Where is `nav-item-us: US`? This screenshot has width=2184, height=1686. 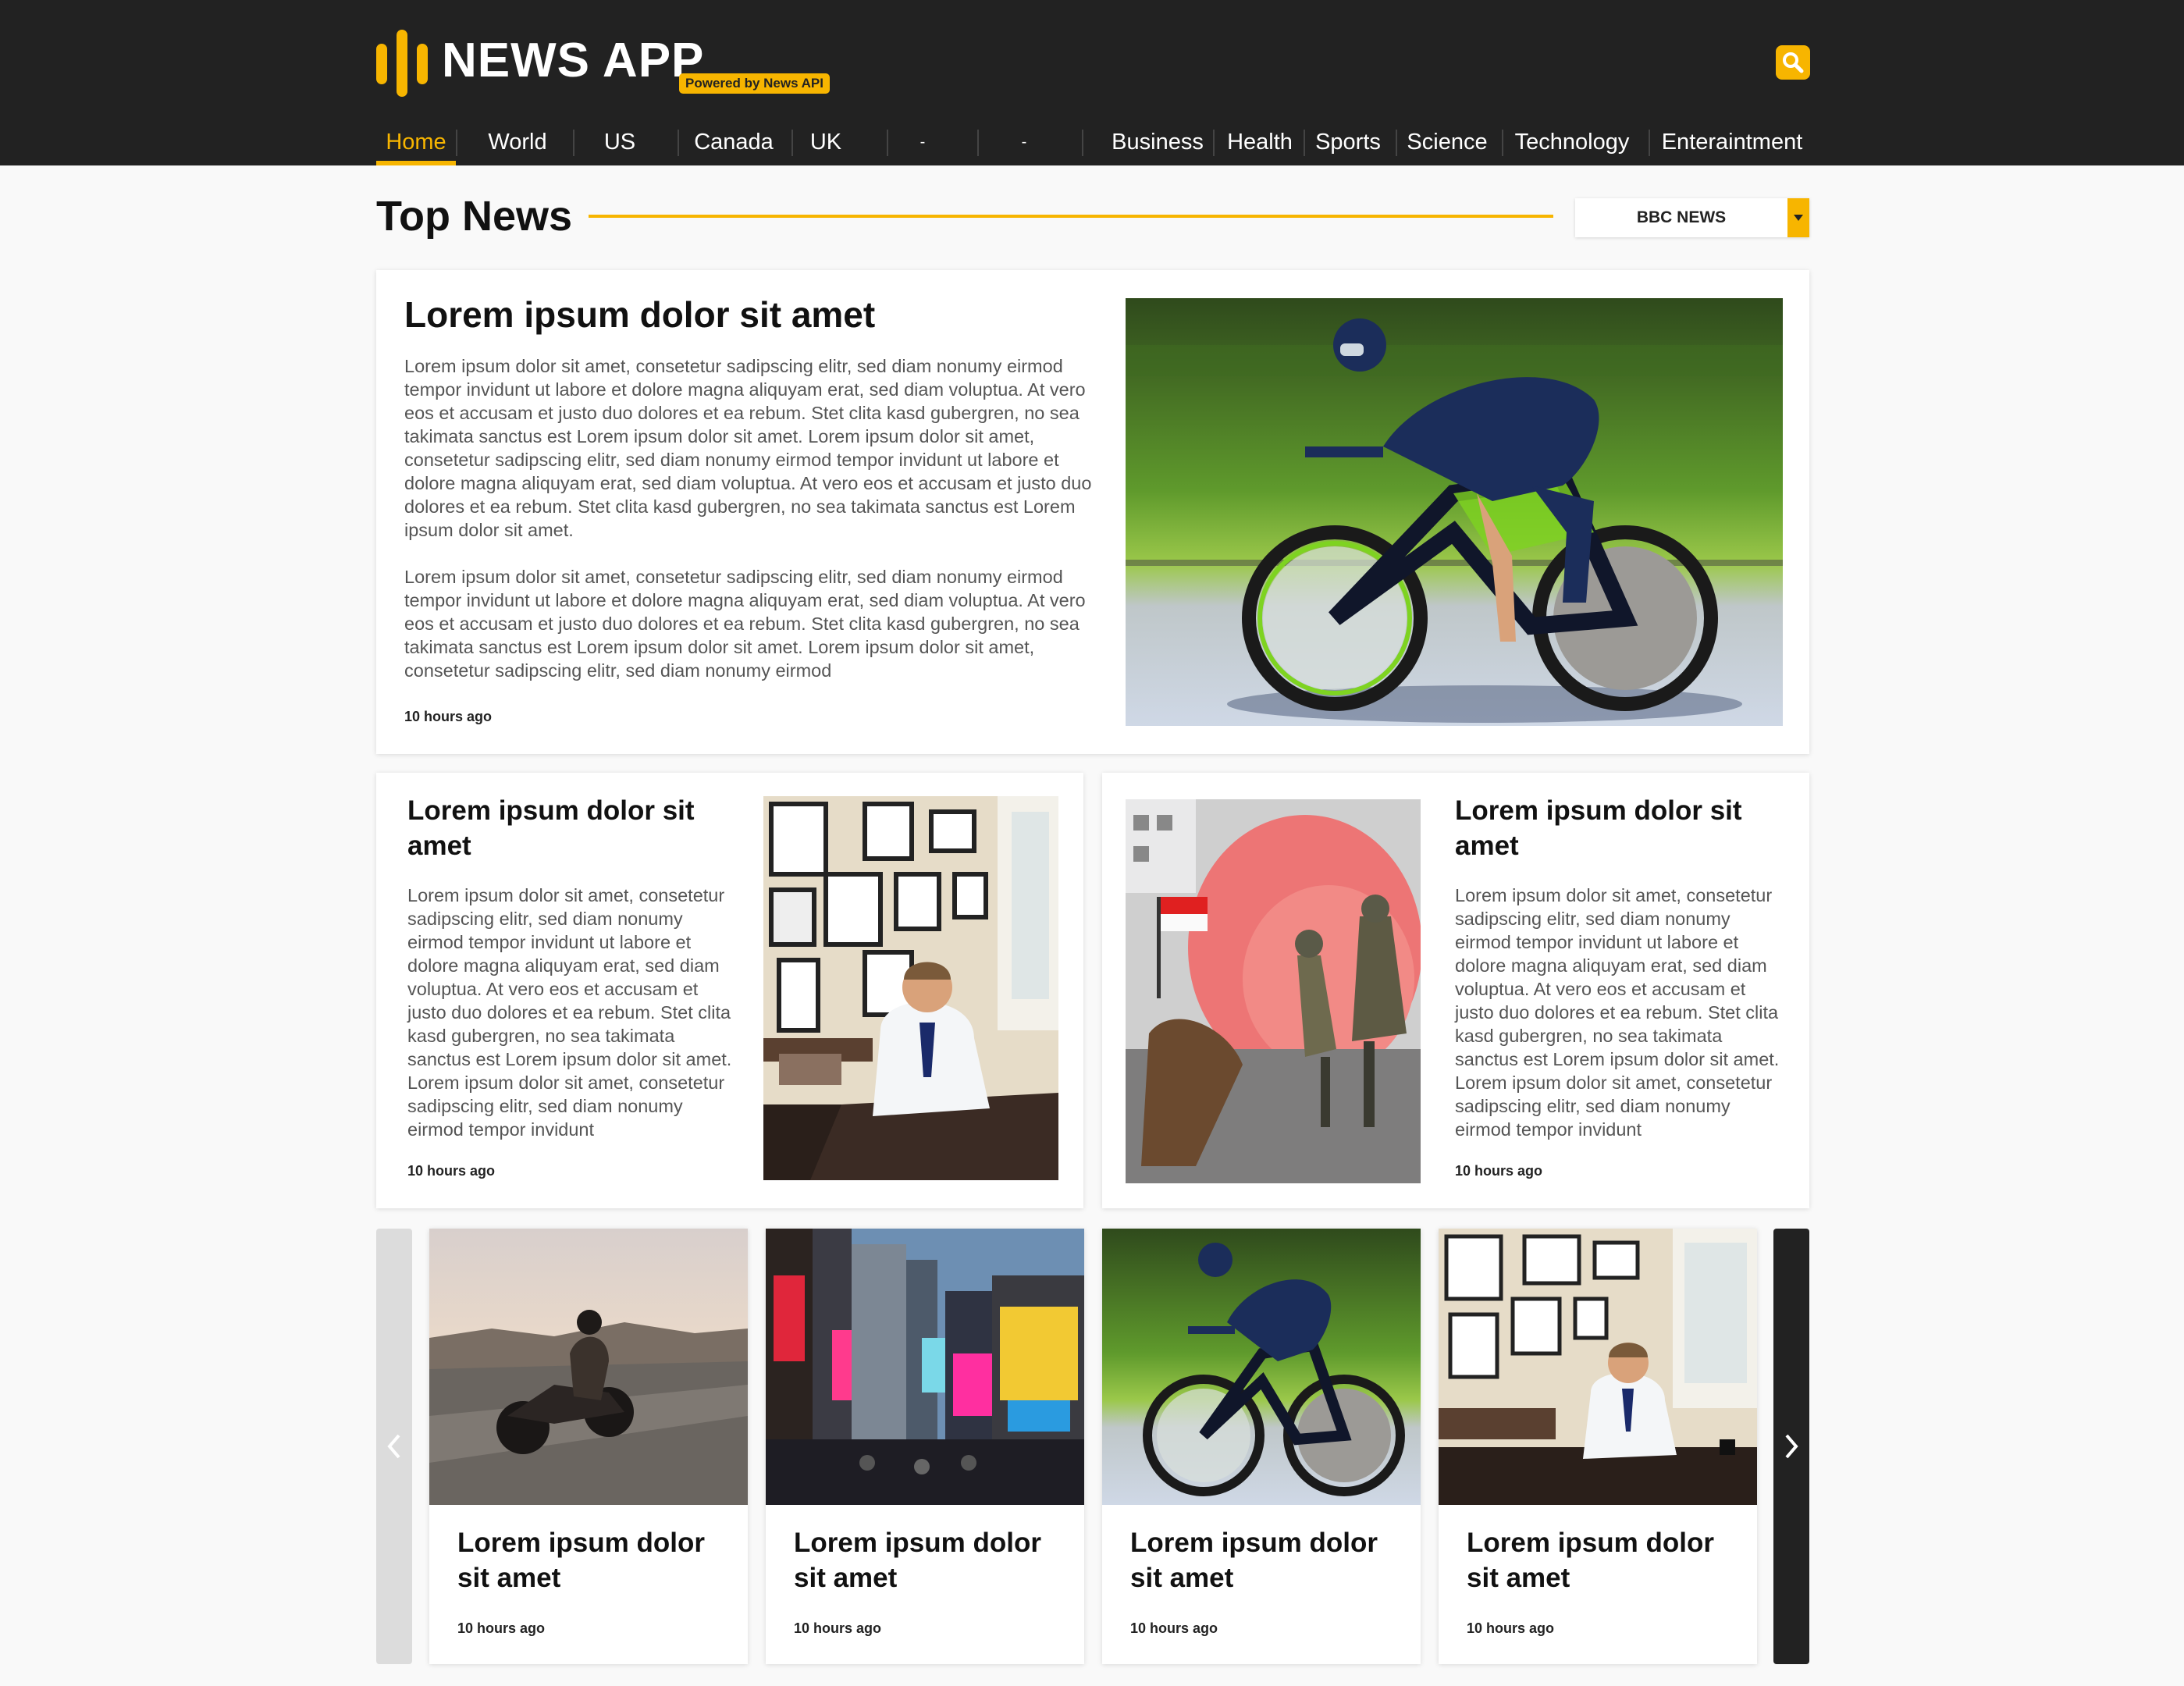 nav-item-us: US is located at coordinates (619, 144).